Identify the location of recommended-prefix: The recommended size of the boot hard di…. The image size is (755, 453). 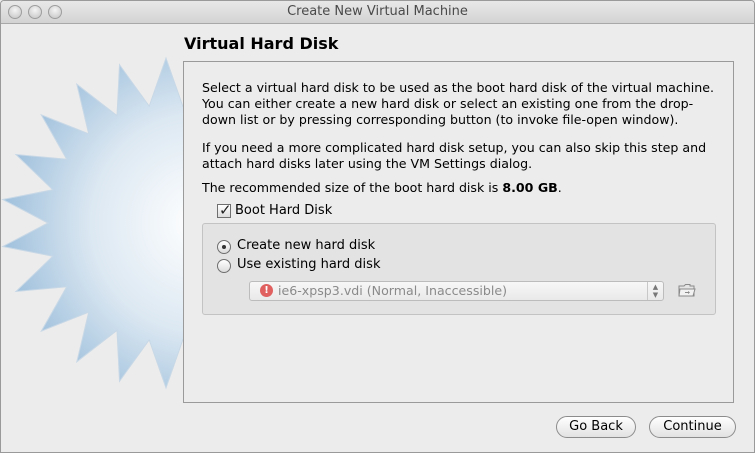
(352, 187).